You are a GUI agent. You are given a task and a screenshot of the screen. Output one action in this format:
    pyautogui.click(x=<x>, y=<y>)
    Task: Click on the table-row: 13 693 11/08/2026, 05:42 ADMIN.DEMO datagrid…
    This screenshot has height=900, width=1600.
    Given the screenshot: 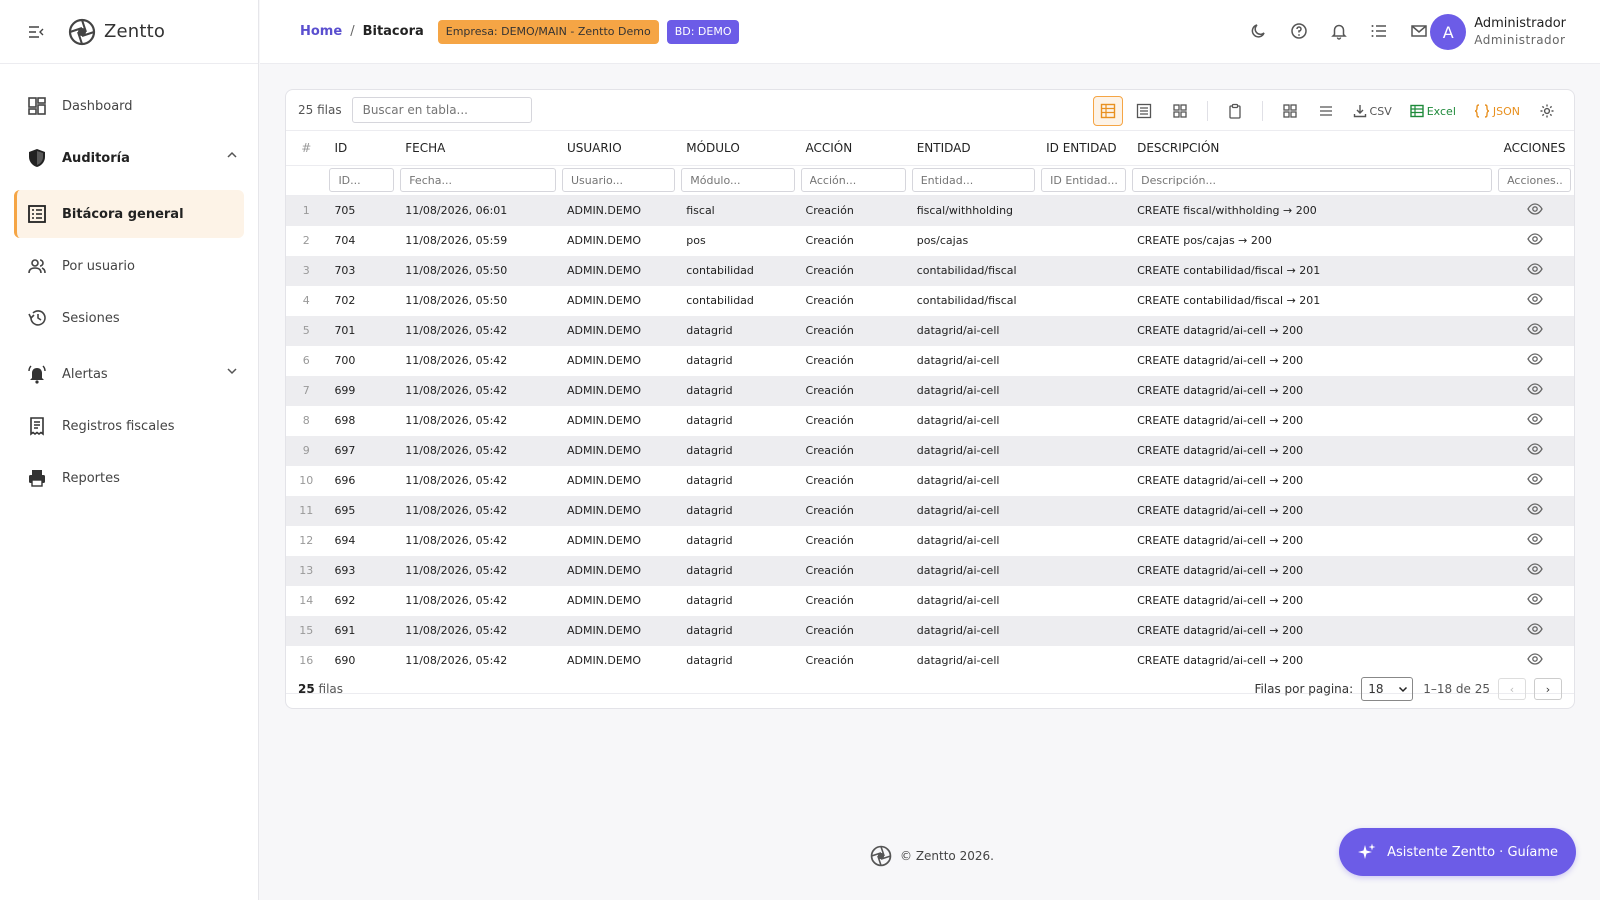 What is the action you would take?
    pyautogui.click(x=930, y=570)
    